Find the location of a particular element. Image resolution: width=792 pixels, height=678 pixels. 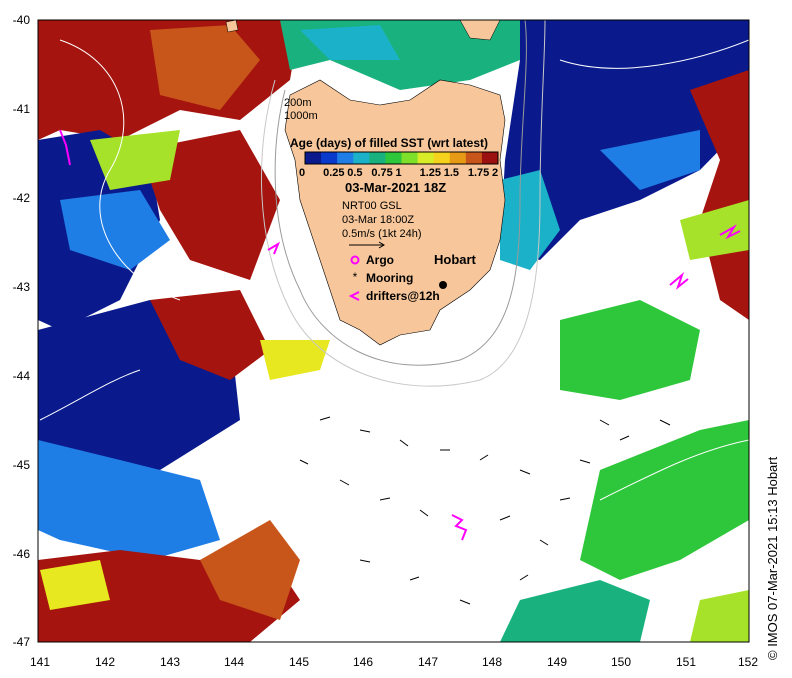

x-tick-label: 149 is located at coordinates (557, 662).